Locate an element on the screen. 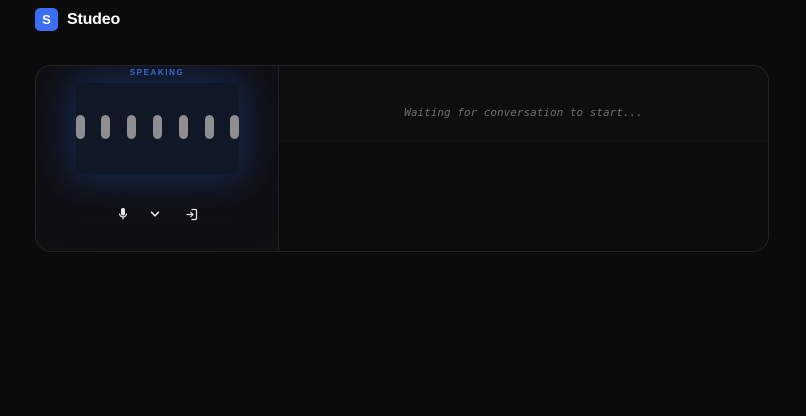  app-logo-letter: S is located at coordinates (46, 19).